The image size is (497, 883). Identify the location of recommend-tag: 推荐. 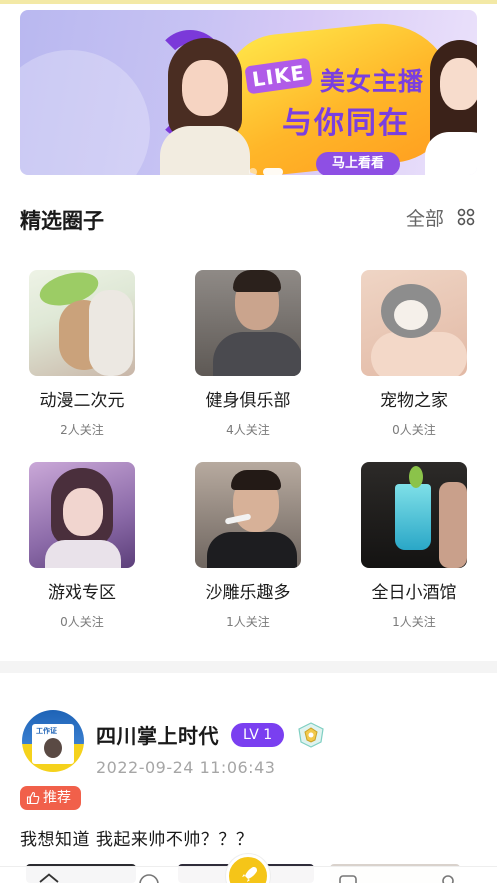
(50, 798).